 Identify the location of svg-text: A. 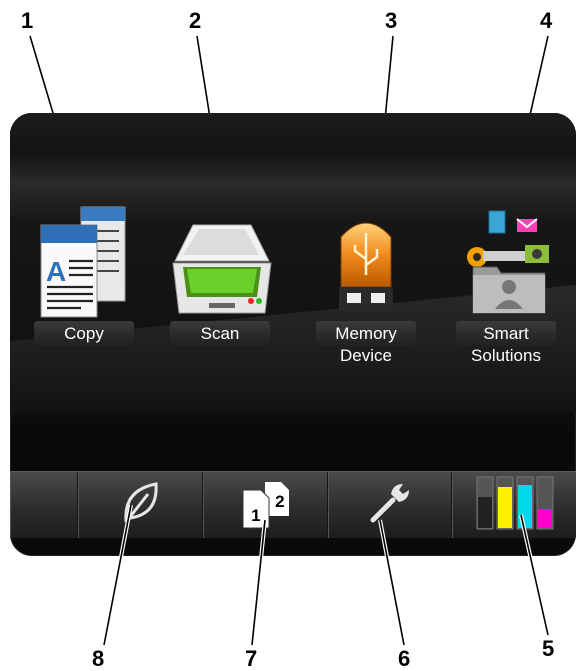
(56, 271).